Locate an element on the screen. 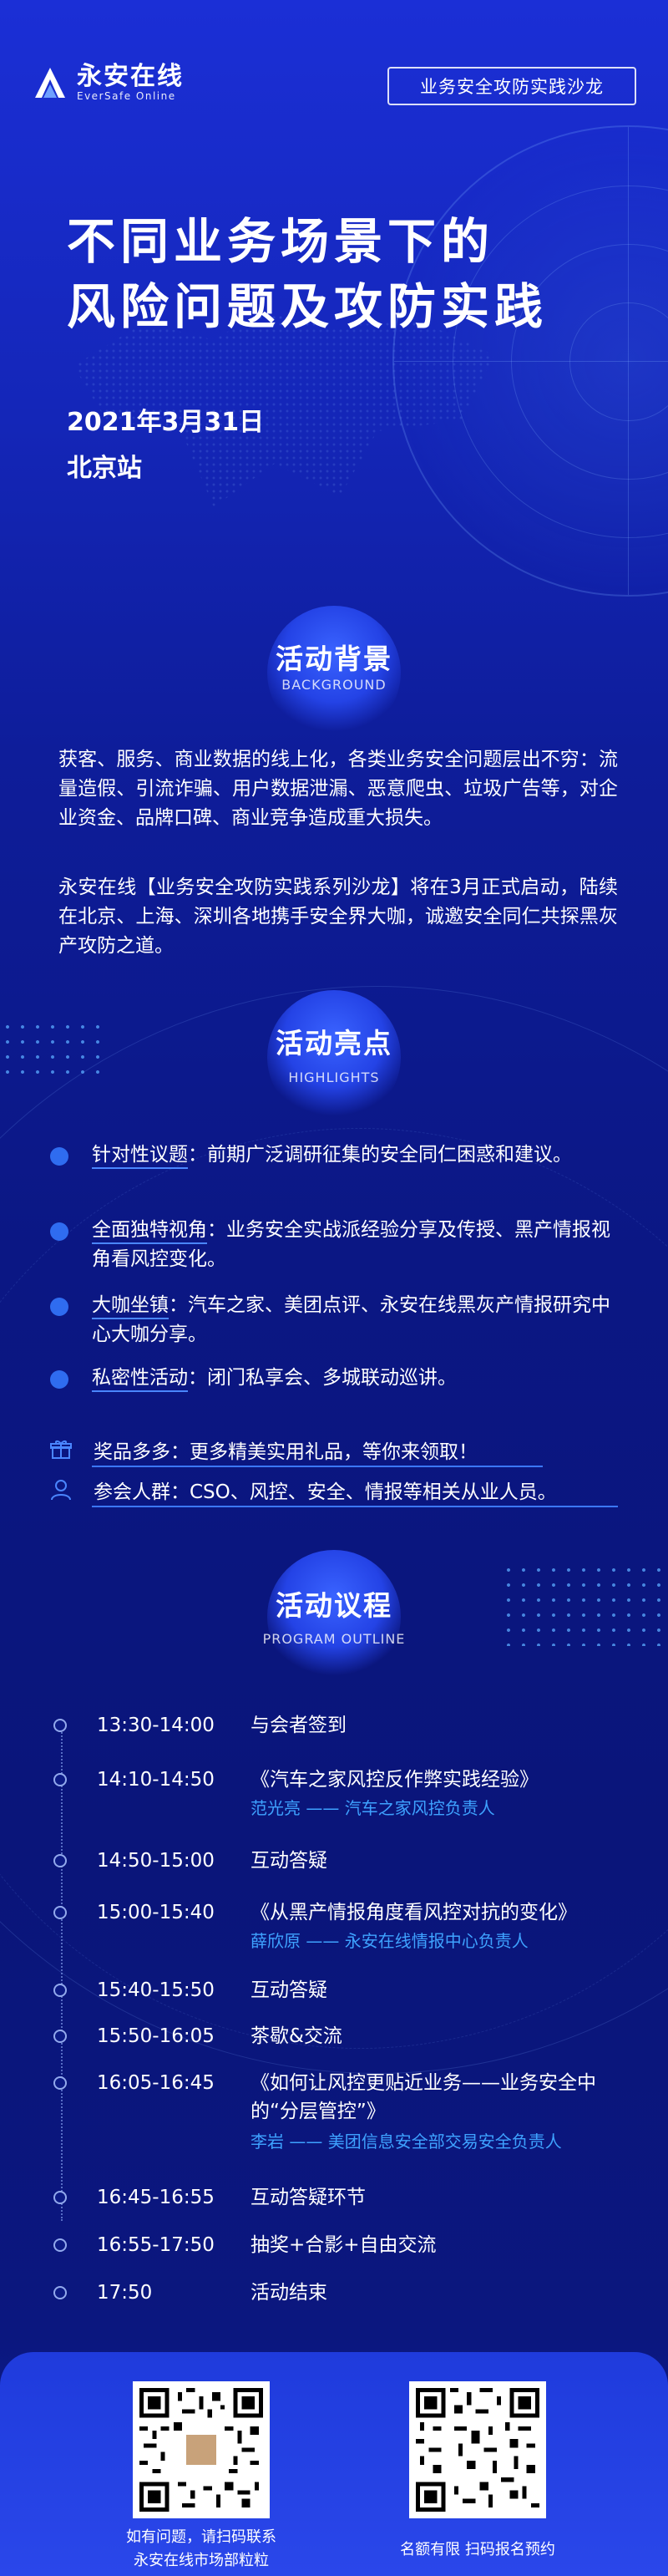  logo-chinese: 永安在线 is located at coordinates (130, 76).